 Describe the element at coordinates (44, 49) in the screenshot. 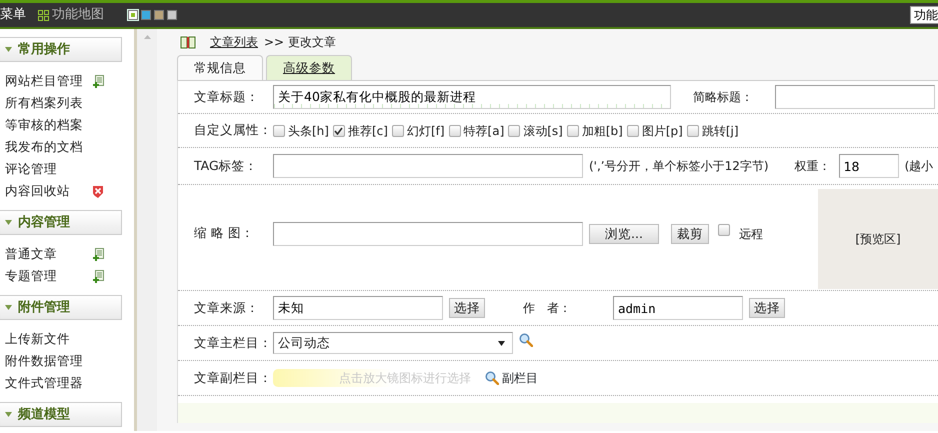

I see `group-title: 常用操作` at that location.